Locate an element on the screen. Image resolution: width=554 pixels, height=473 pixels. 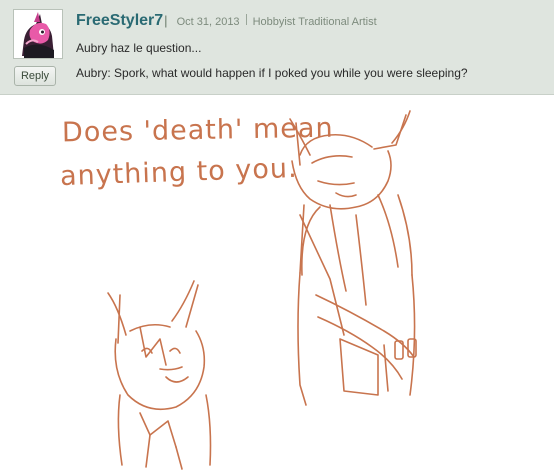
user-title: Hobbyist Traditional Artist is located at coordinates (314, 22).